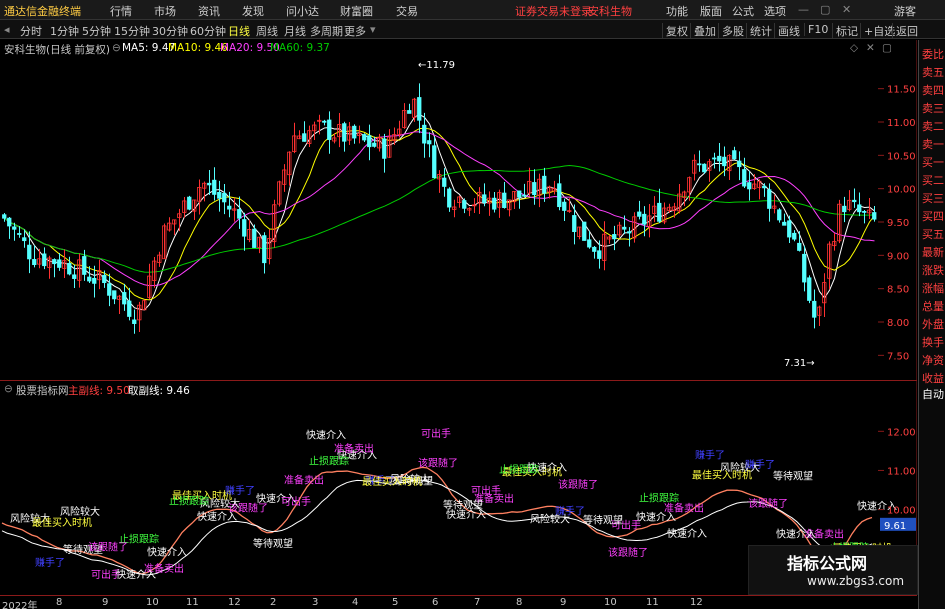 This screenshot has height=609, width=945. I want to click on side-item: 买五, so click(933, 234).